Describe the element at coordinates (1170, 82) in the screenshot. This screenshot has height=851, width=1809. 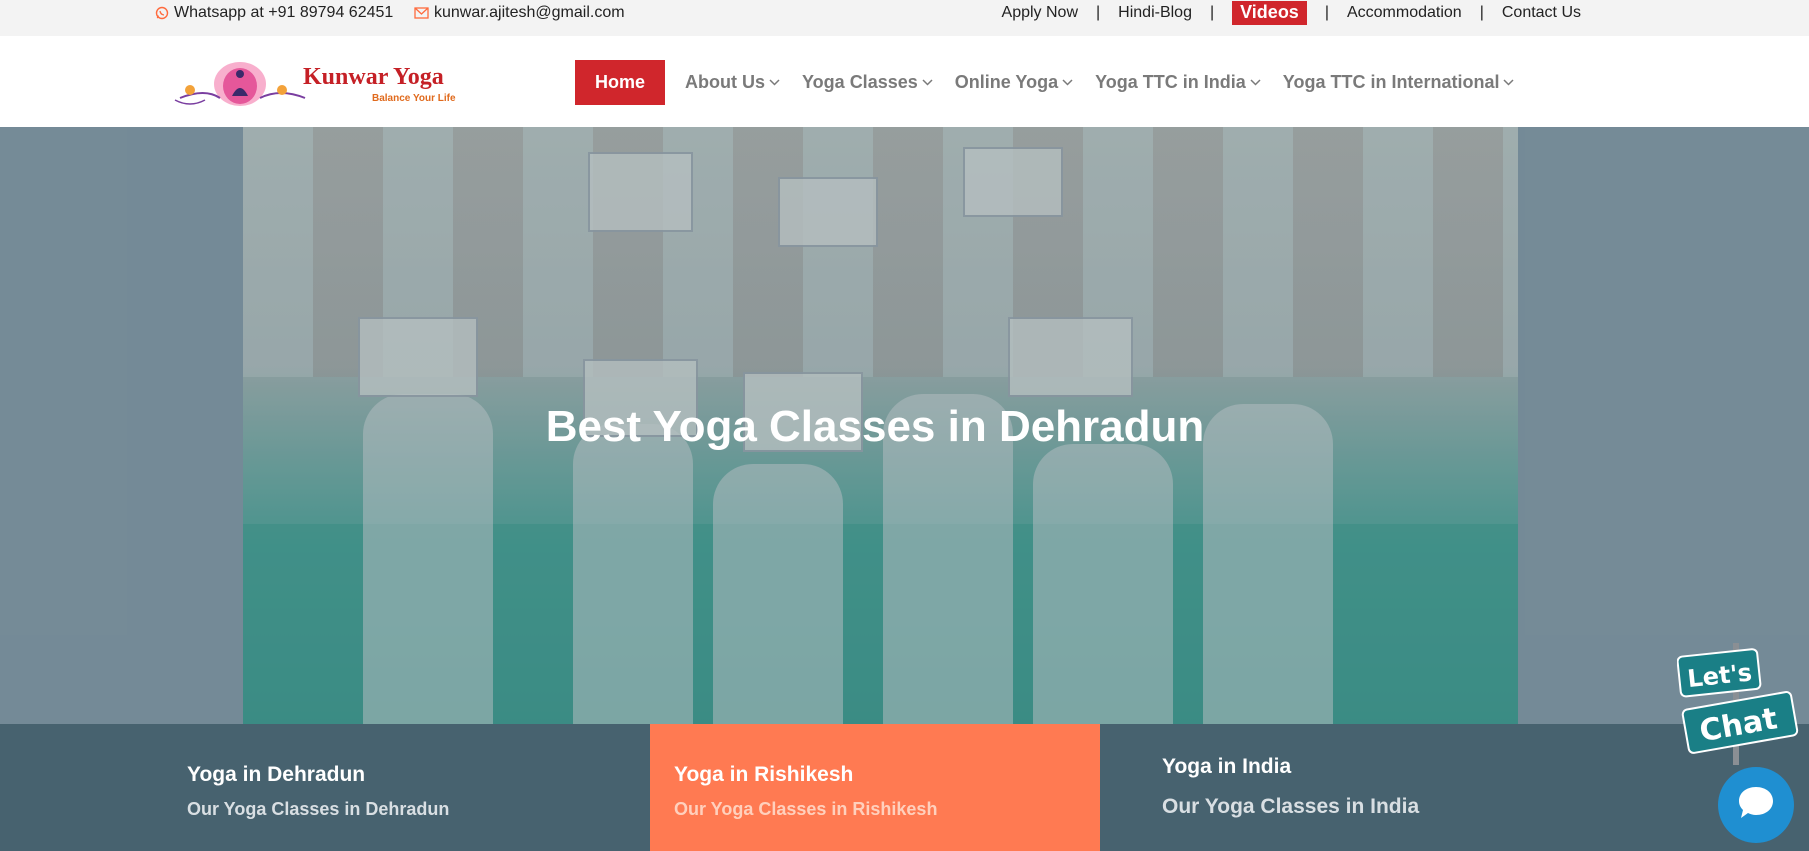
I see `nav-label: Yoga TTC in India` at that location.